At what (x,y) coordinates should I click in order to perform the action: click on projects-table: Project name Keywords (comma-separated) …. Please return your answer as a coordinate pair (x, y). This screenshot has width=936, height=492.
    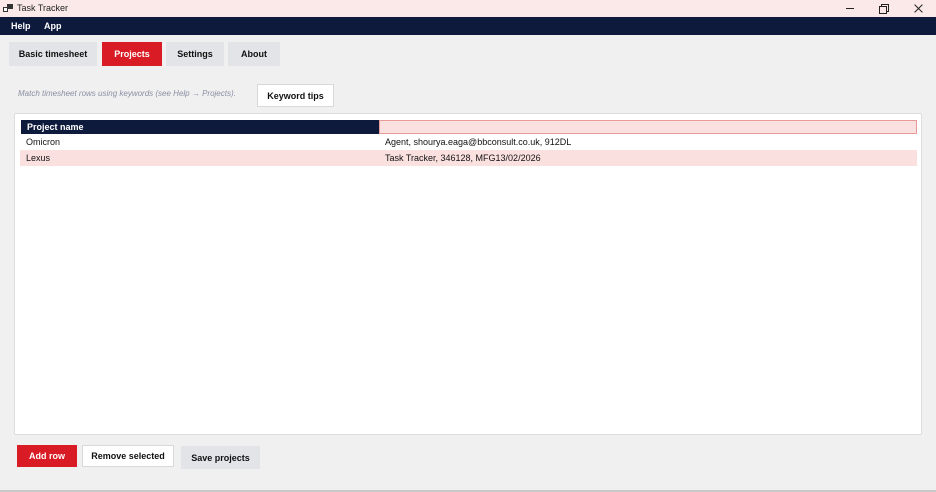
    Looking at the image, I should click on (468, 142).